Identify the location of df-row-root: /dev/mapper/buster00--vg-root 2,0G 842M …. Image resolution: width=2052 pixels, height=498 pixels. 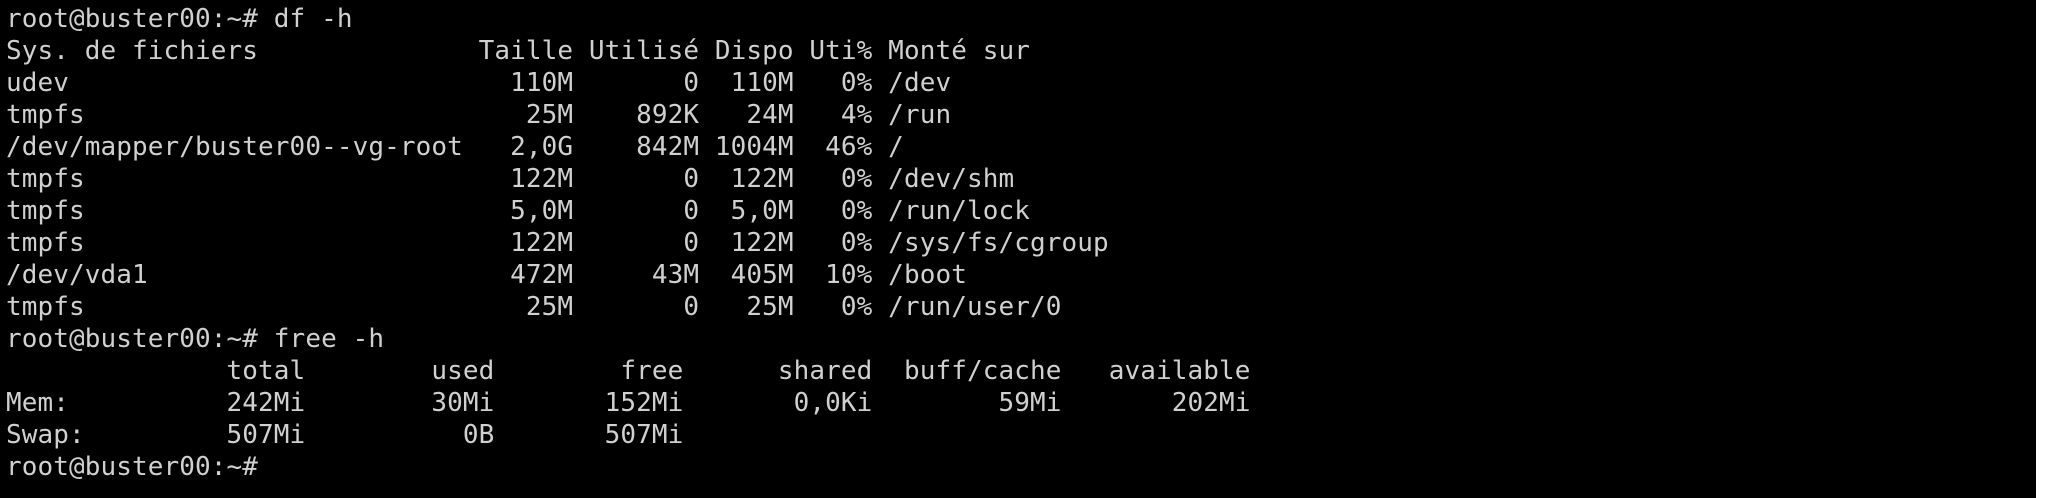
(455, 147).